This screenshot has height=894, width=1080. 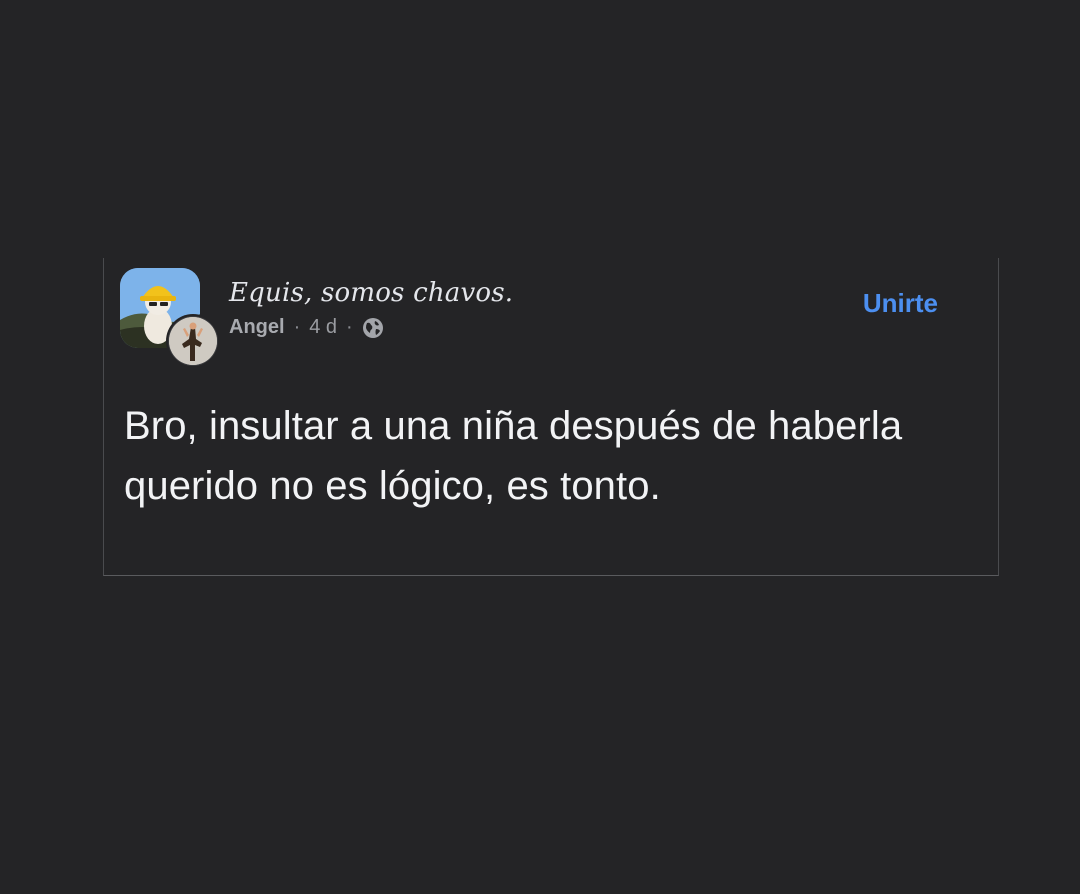 I want to click on user-avatar, so click(x=193, y=341).